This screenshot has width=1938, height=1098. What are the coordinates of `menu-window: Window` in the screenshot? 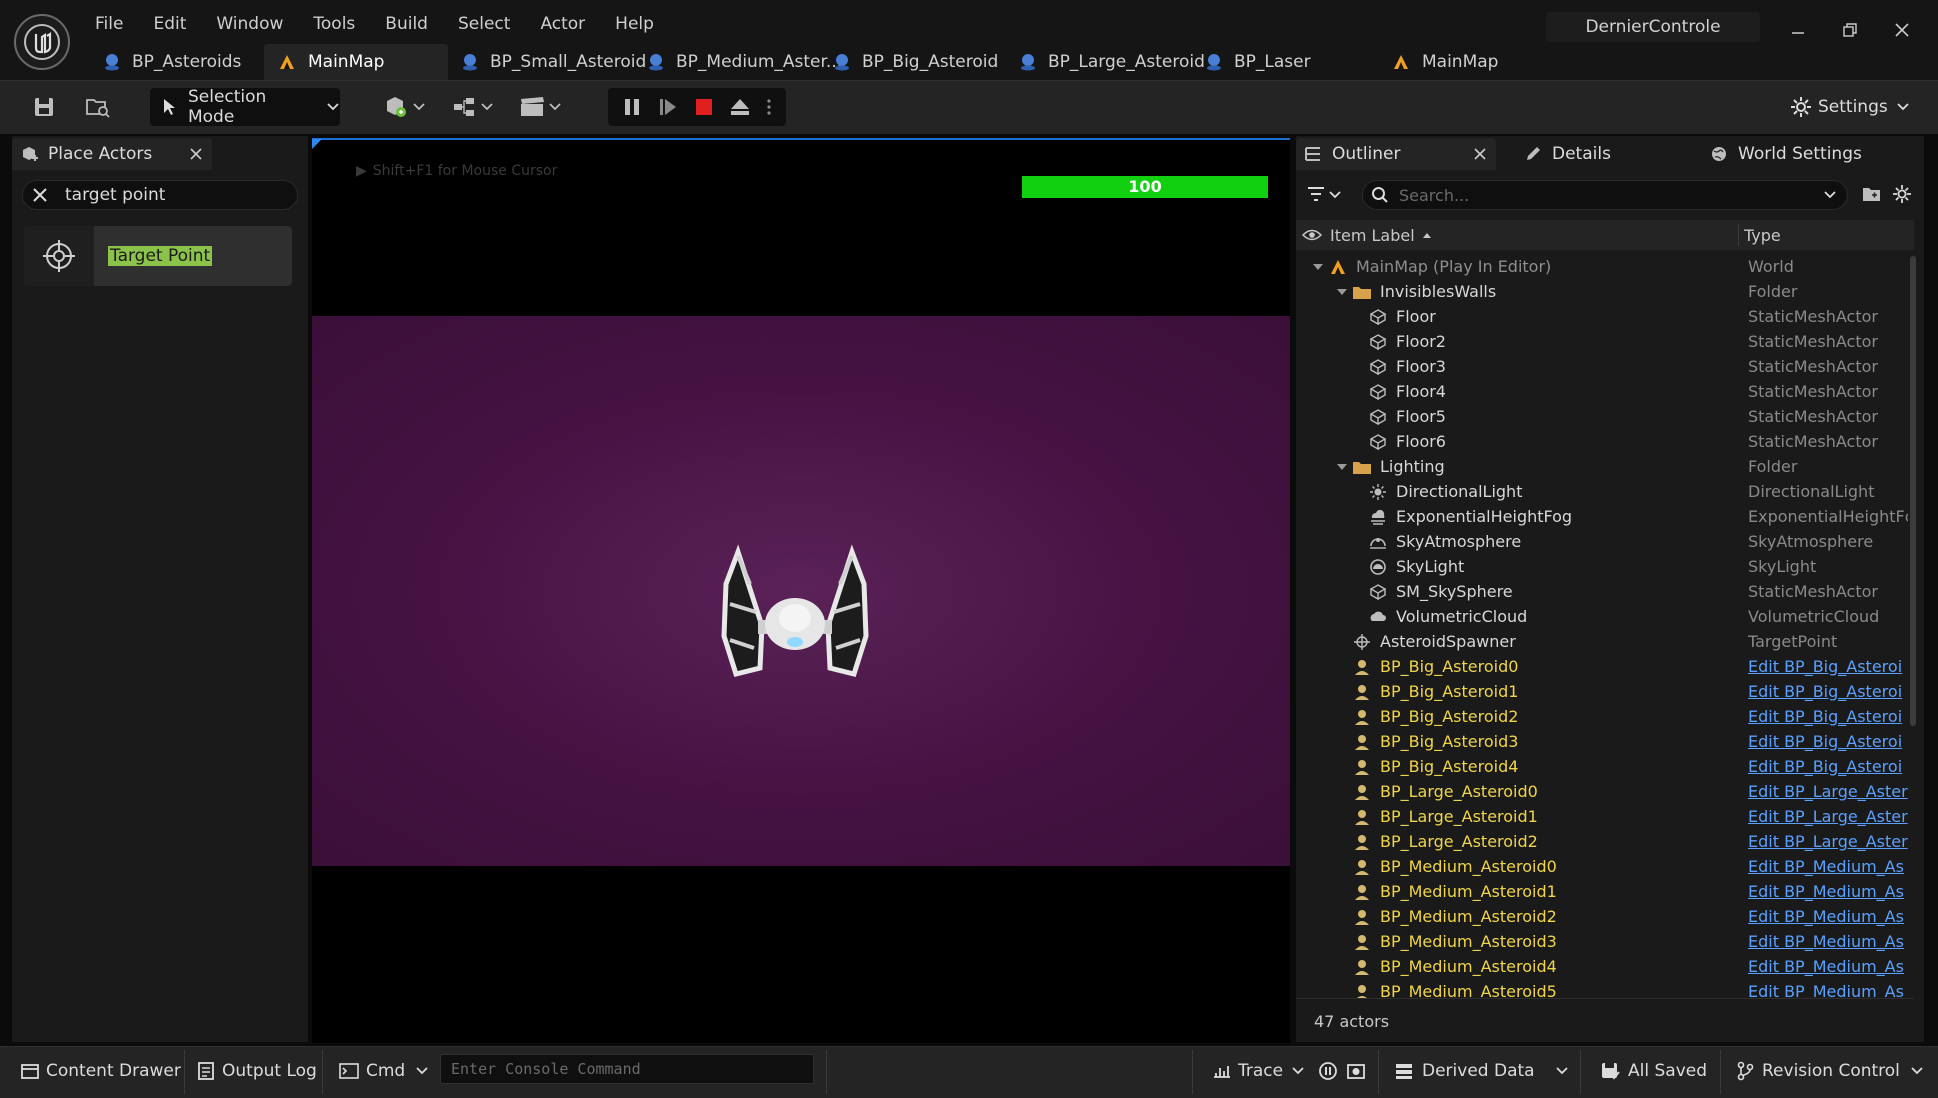 It's located at (249, 24).